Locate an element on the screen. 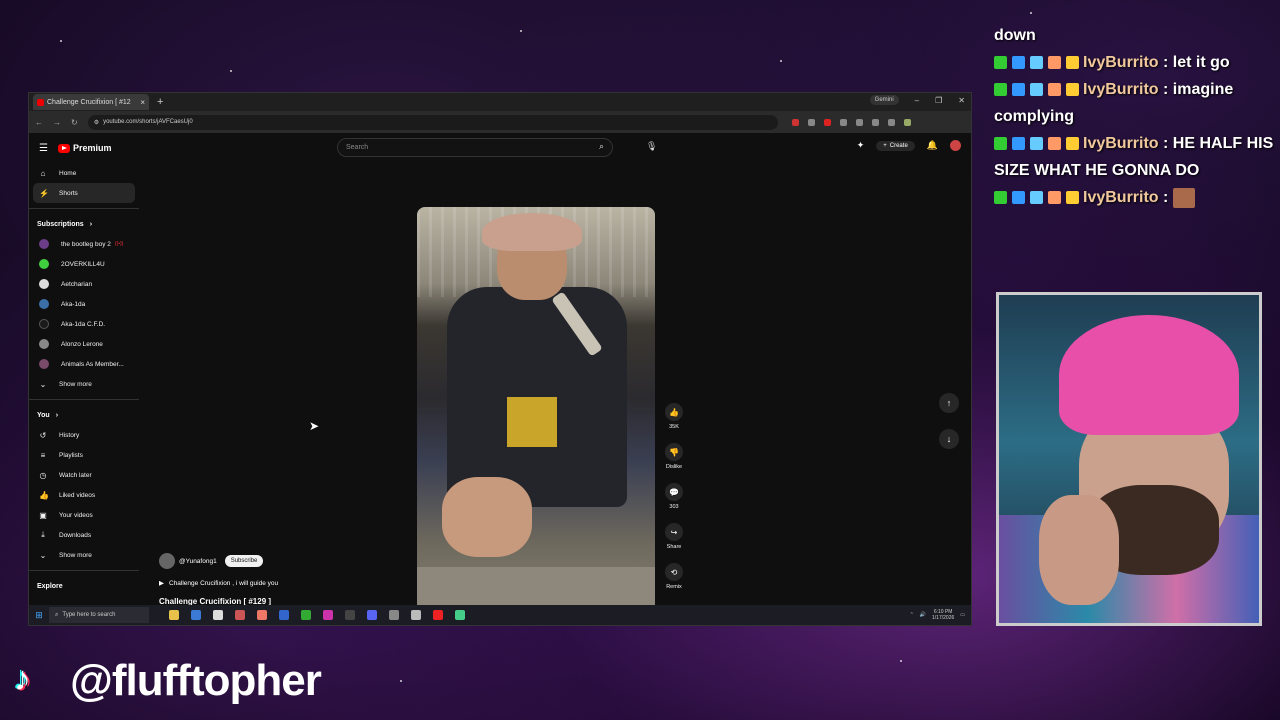 The image size is (1280, 720). chrome-icon is located at coordinates (460, 615).